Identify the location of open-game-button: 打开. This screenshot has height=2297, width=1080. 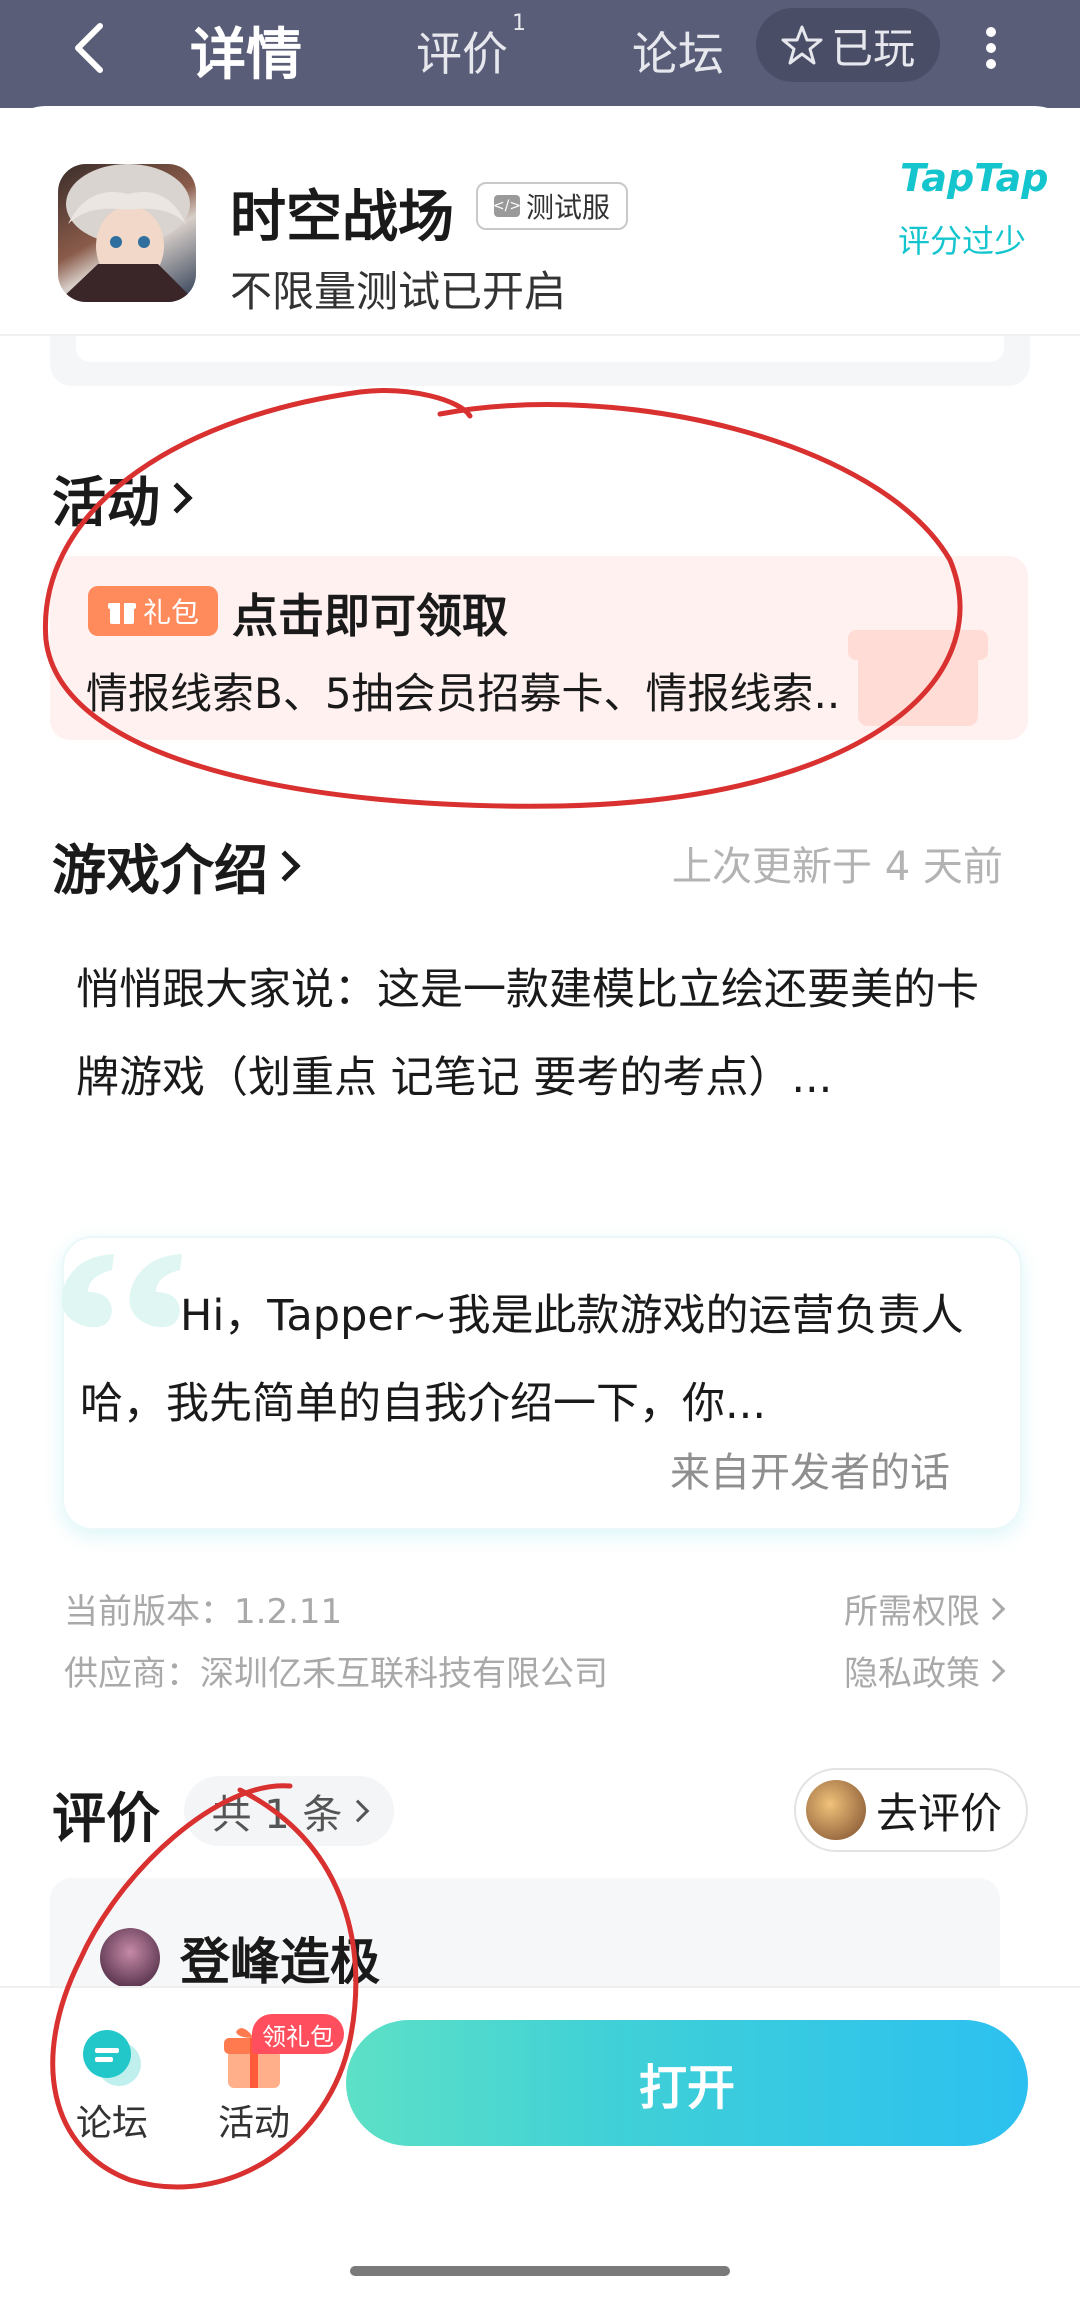
(687, 2083).